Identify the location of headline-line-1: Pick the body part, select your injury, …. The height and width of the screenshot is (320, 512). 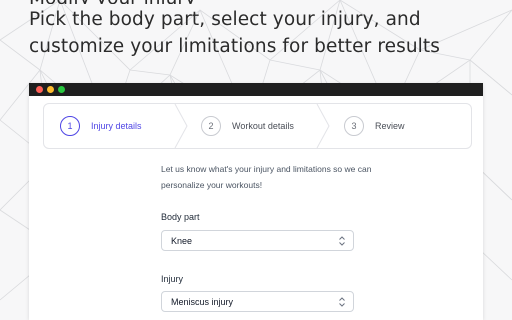
(225, 19).